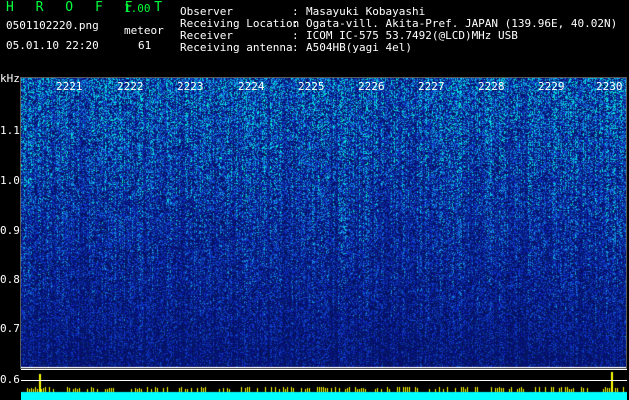 This screenshot has width=629, height=400. What do you see at coordinates (609, 86) in the screenshot?
I see `time-tick-2230: 2230` at bounding box center [609, 86].